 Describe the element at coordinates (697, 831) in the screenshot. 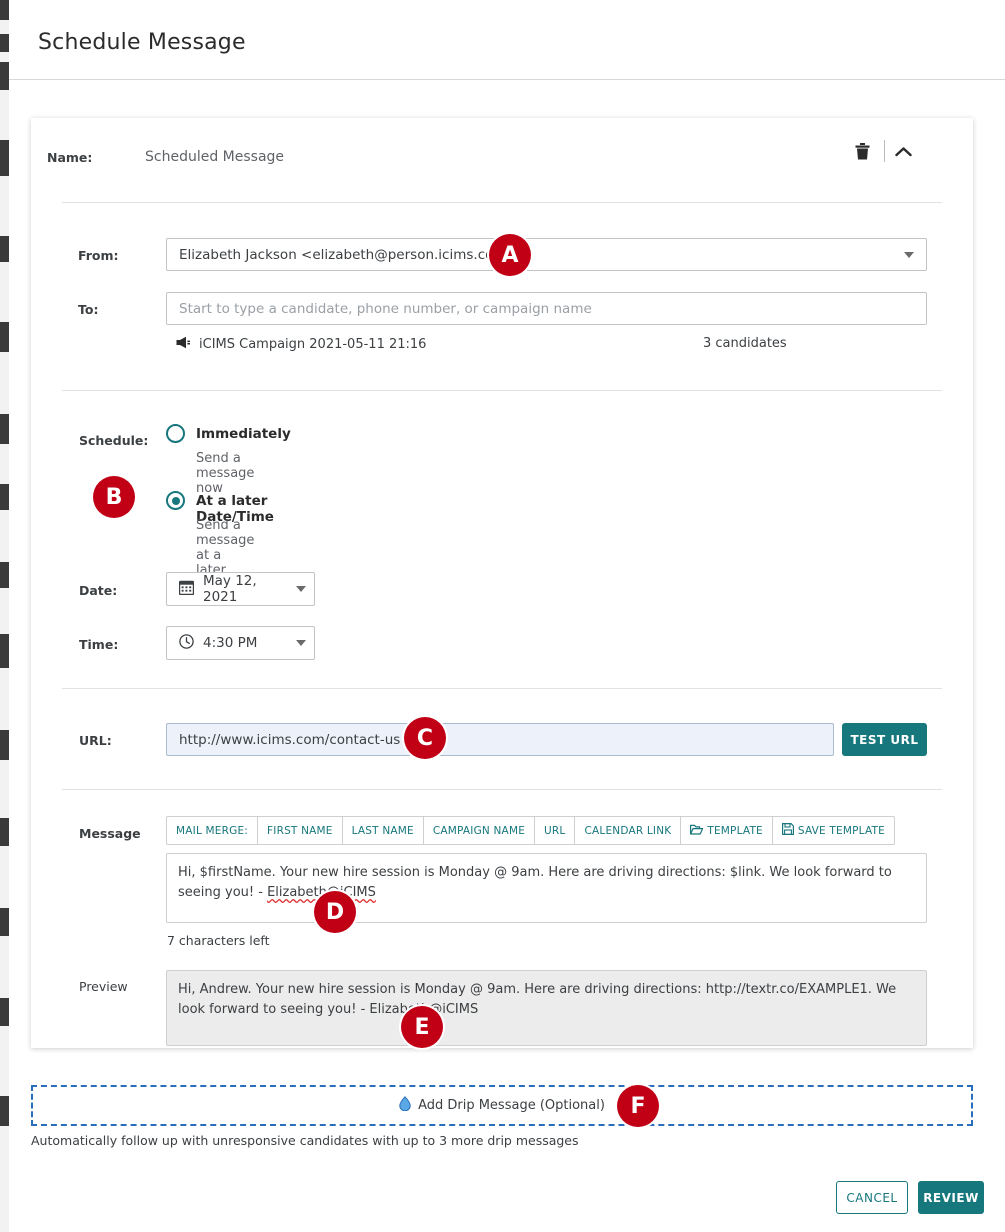

I see `folder-open-icon` at that location.